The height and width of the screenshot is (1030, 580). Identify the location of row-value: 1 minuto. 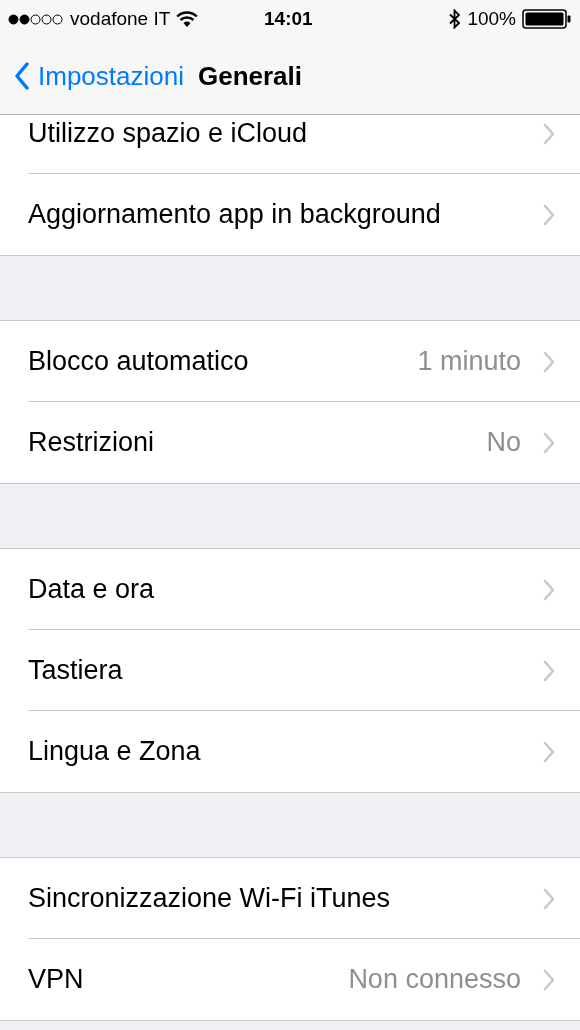
(469, 361).